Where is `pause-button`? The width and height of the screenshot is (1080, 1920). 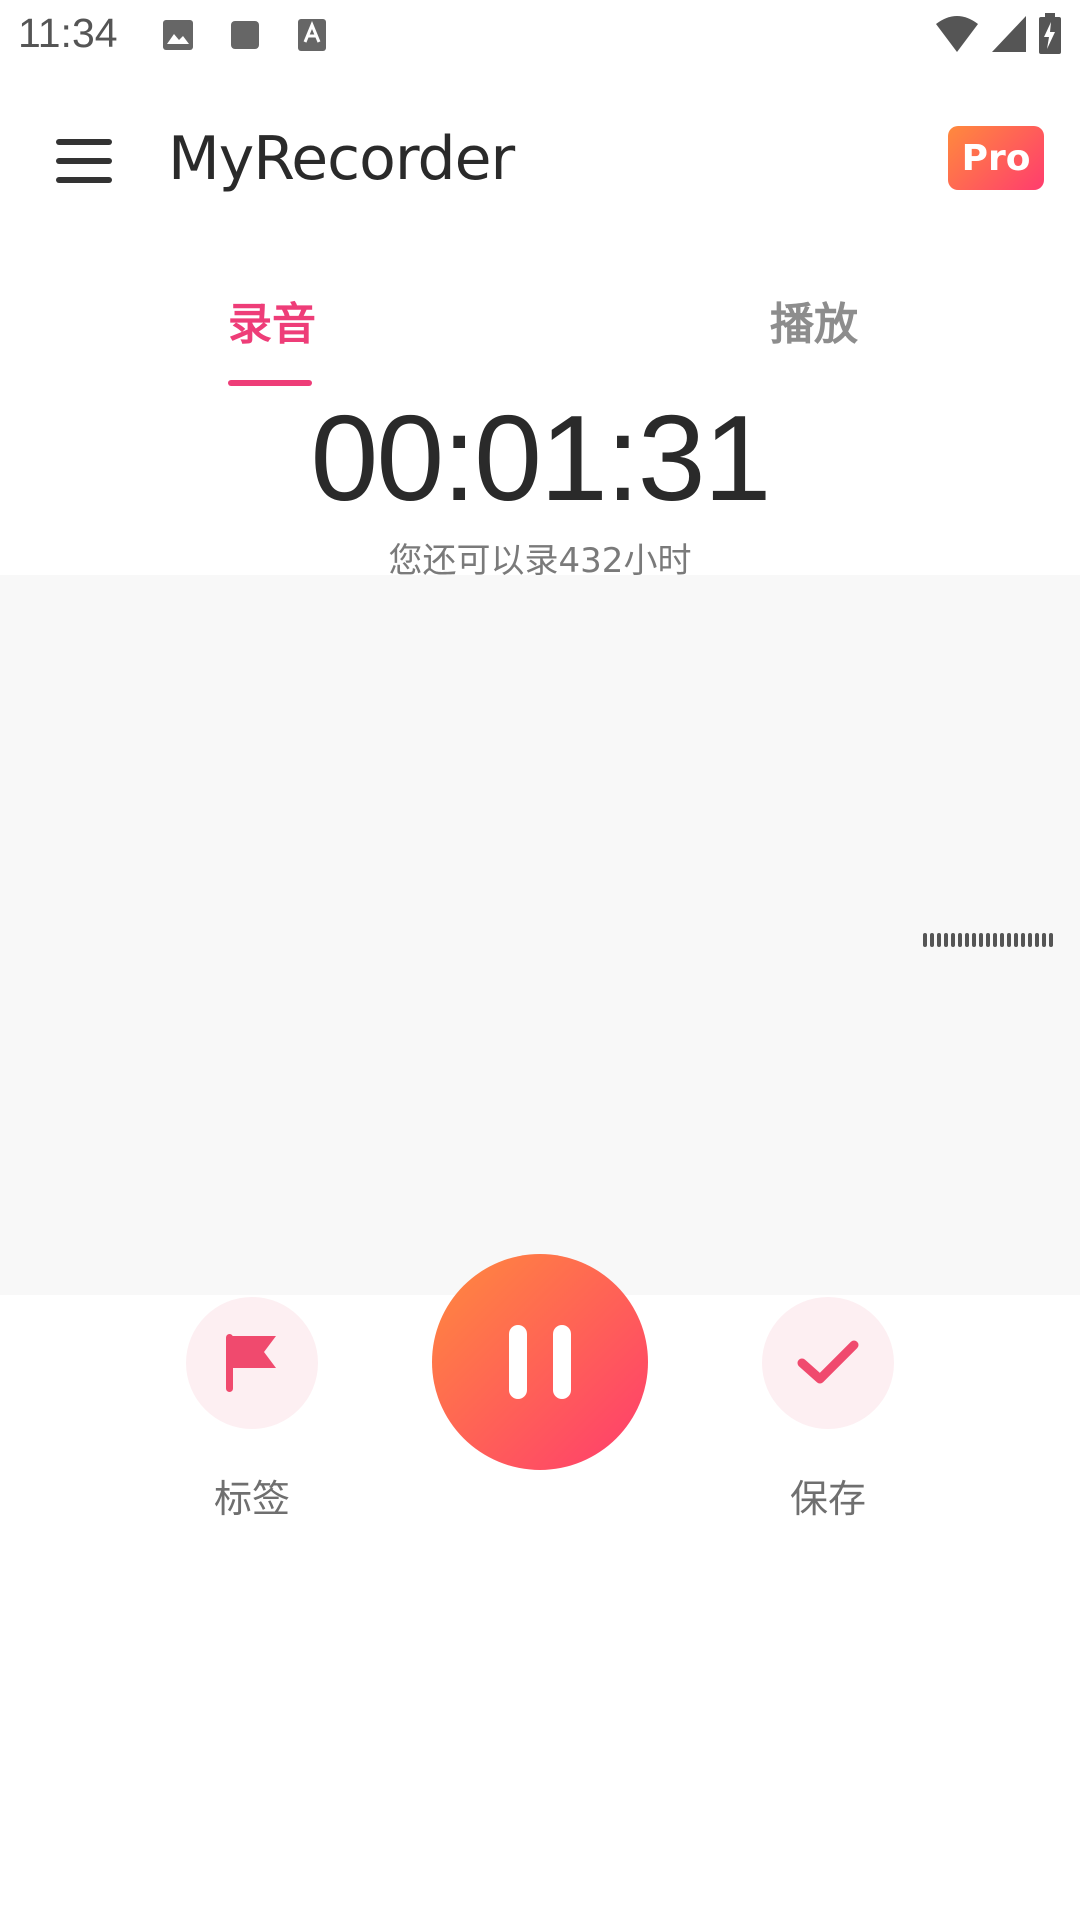 pause-button is located at coordinates (540, 1362).